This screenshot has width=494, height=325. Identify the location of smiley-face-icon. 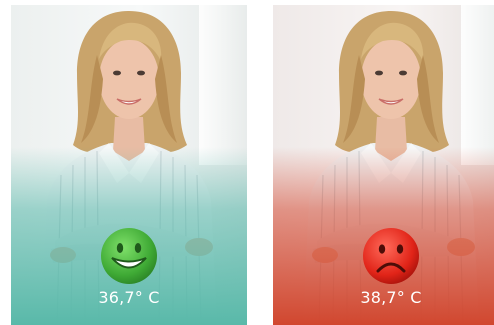
(129, 256).